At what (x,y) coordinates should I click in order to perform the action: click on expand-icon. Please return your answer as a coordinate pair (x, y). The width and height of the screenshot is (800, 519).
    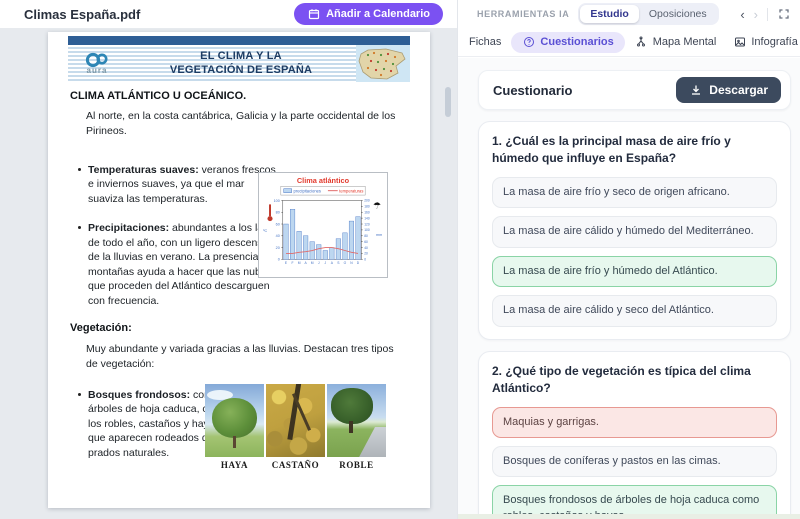
    Looking at the image, I should click on (783, 14).